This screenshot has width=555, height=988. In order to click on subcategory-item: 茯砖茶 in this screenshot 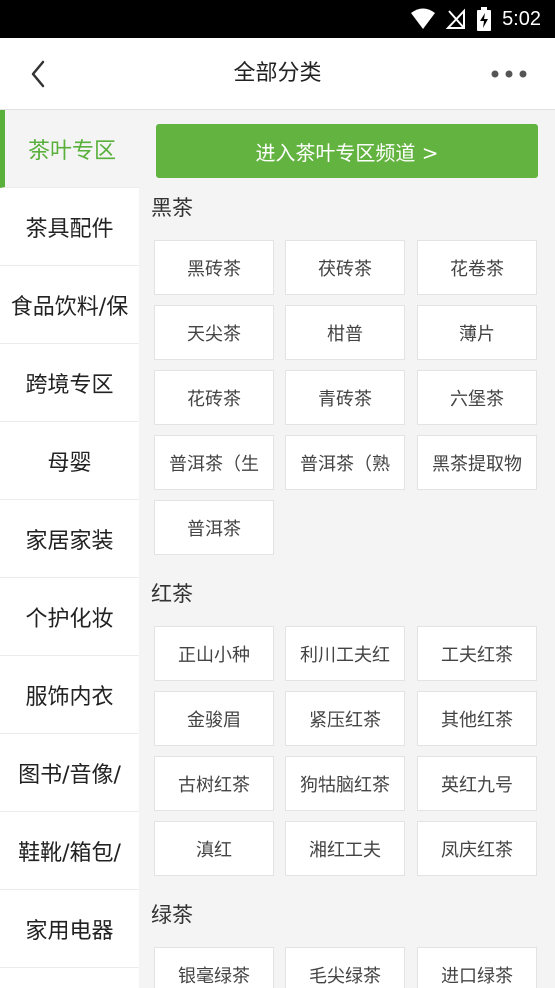, I will do `click(345, 267)`.